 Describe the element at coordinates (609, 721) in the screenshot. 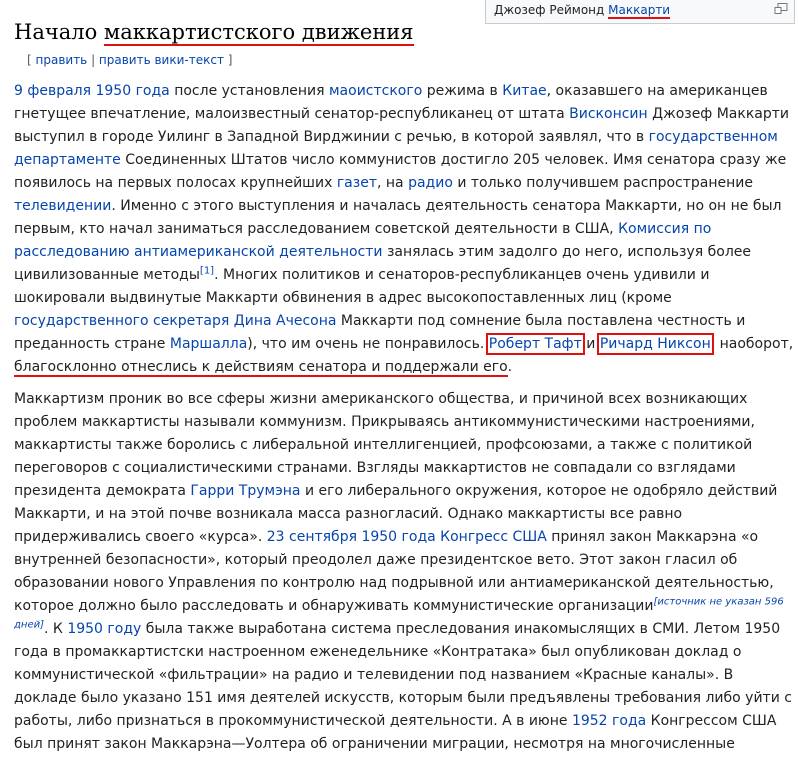

I see `inline-link: 1952 года` at that location.